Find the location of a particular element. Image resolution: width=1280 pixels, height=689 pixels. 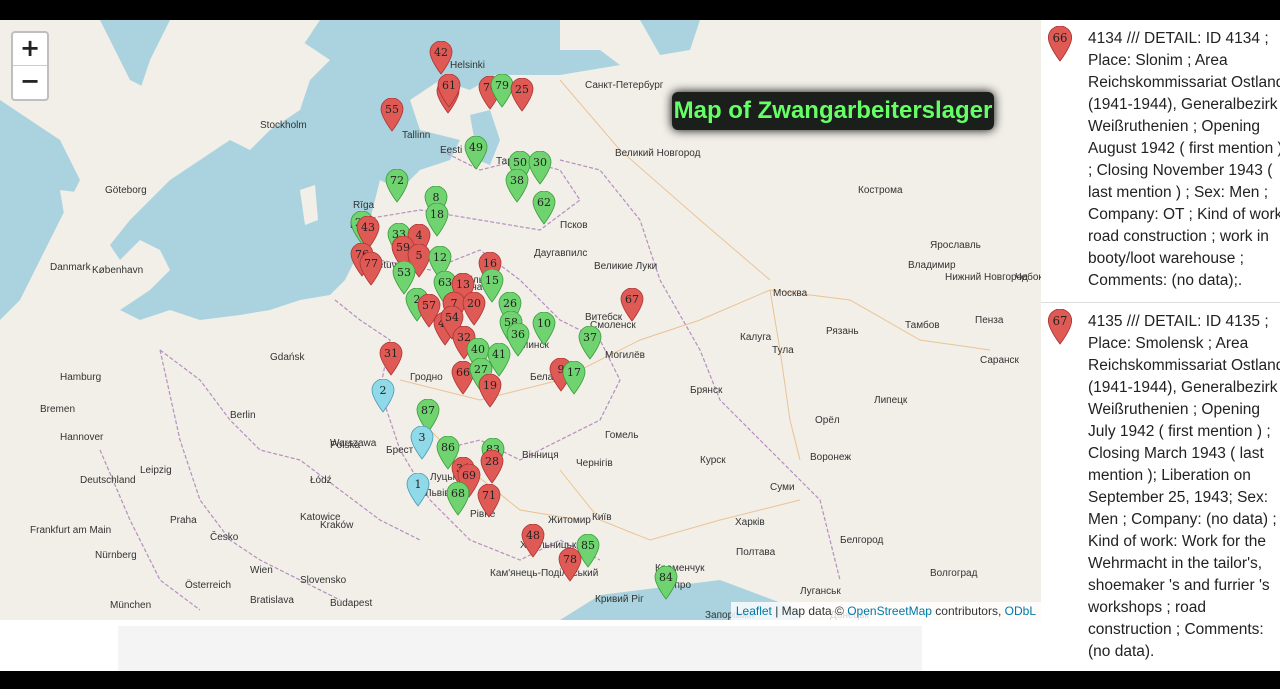

marker-number: 50 is located at coordinates (520, 162).